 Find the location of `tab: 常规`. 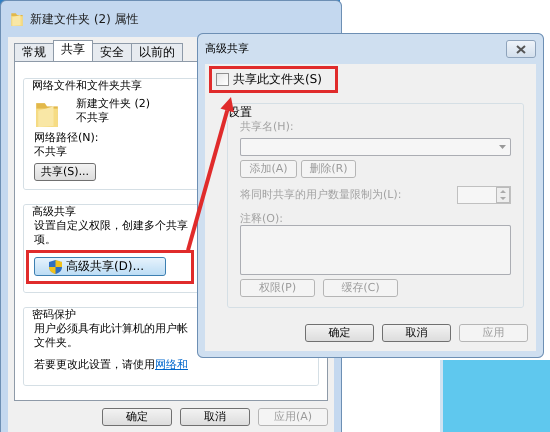

tab: 常规 is located at coordinates (34, 52).